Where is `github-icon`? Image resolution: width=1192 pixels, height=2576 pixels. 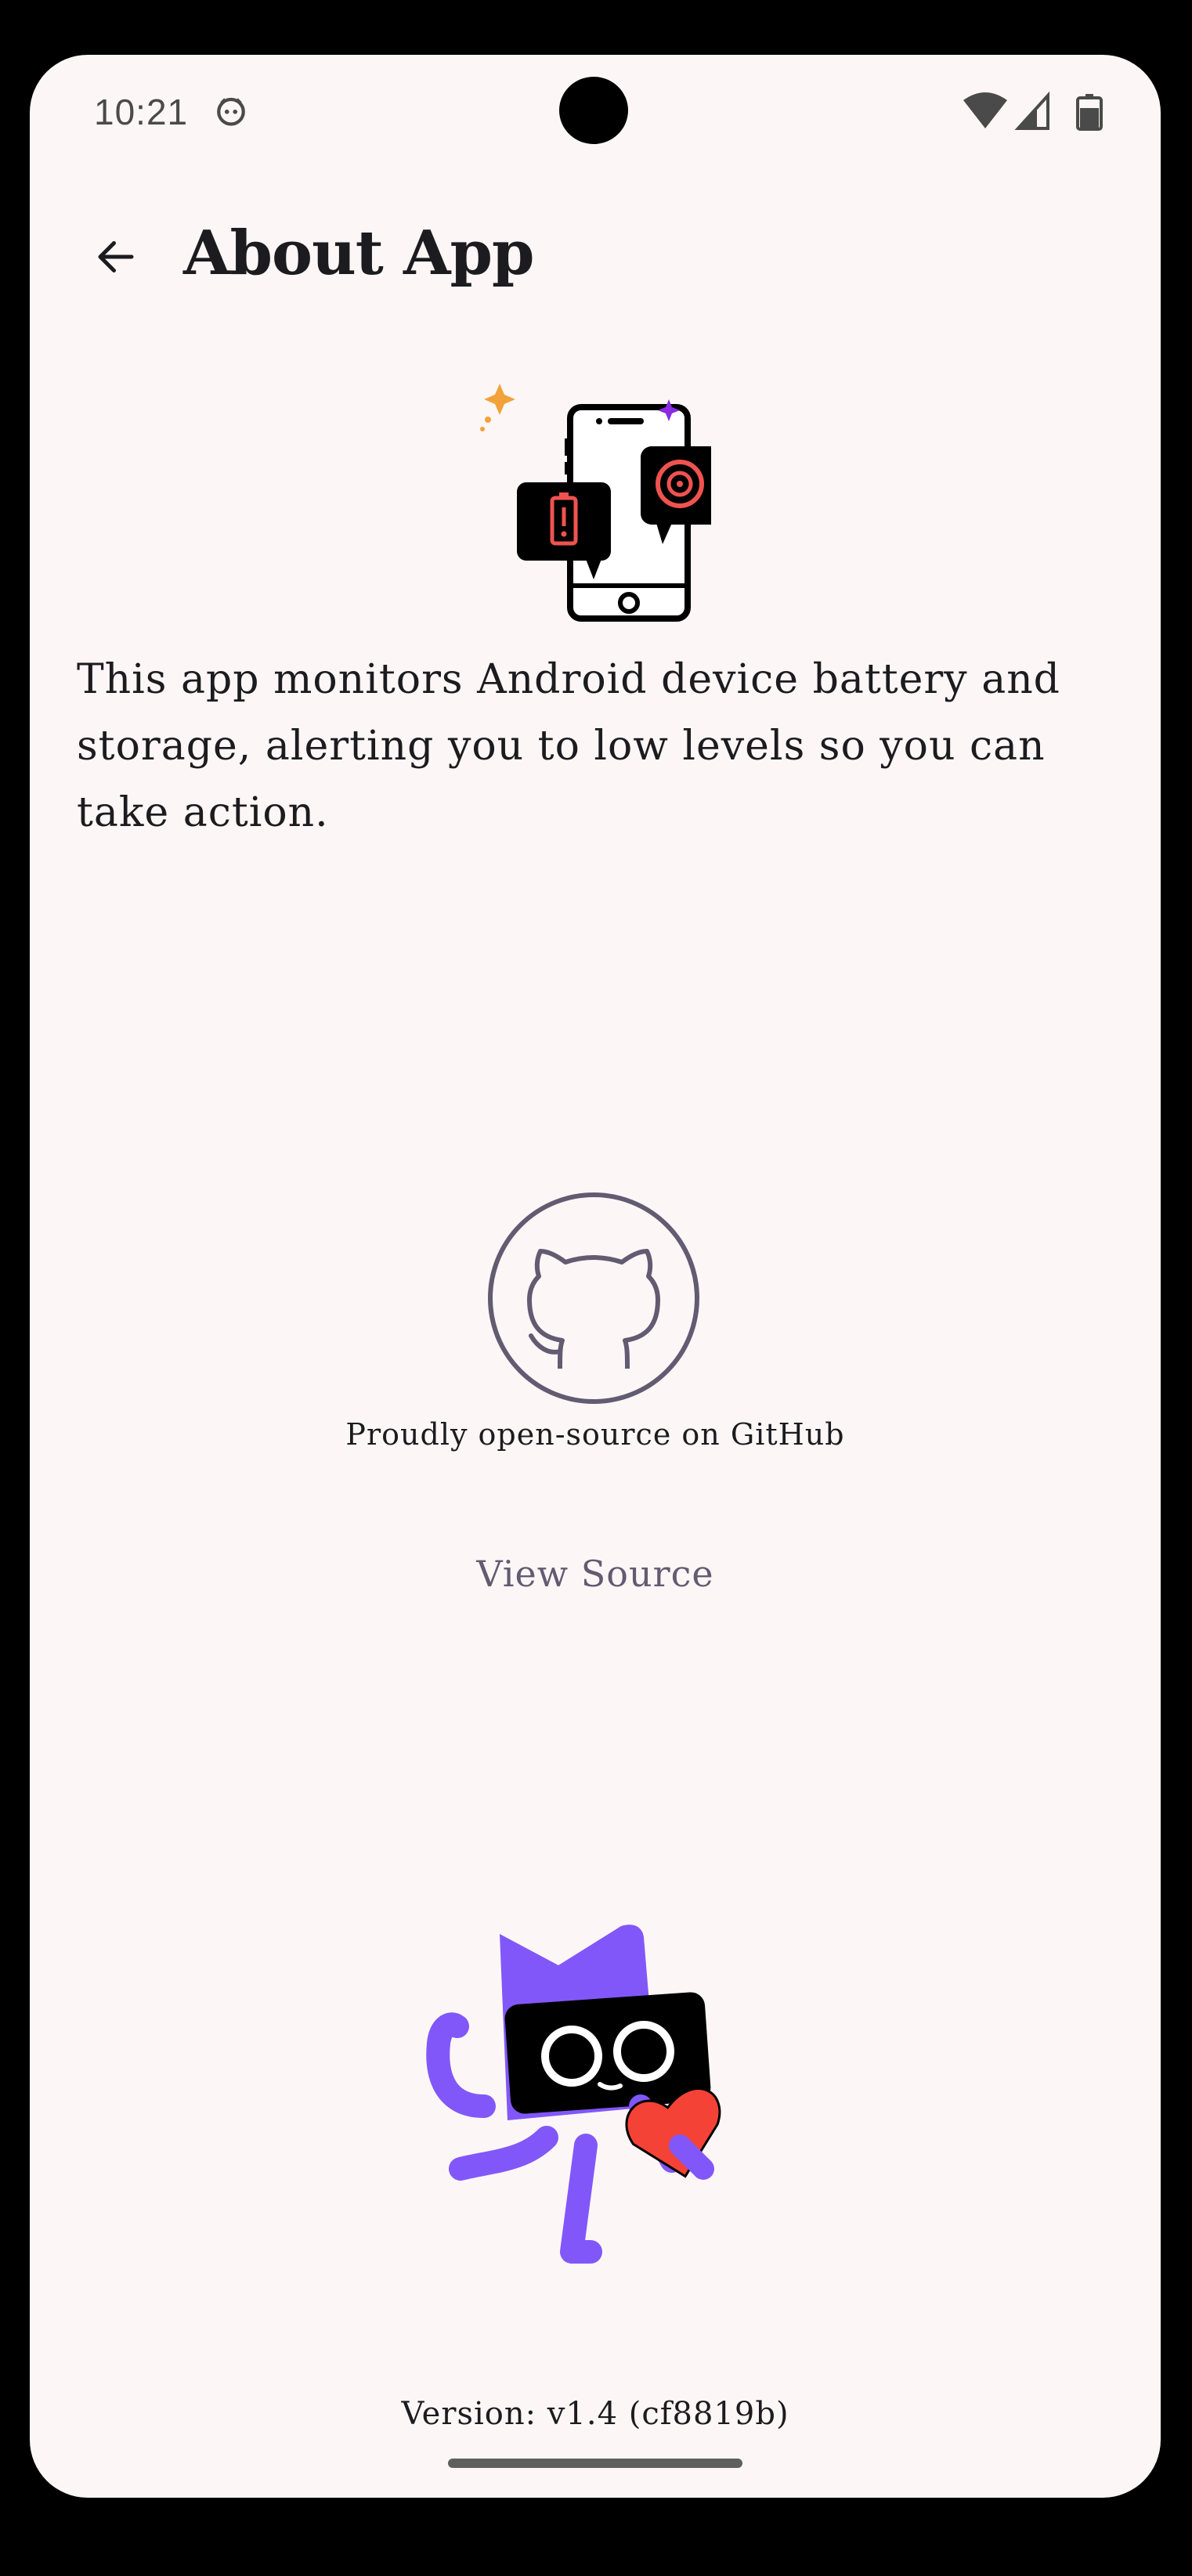
github-icon is located at coordinates (593, 1298).